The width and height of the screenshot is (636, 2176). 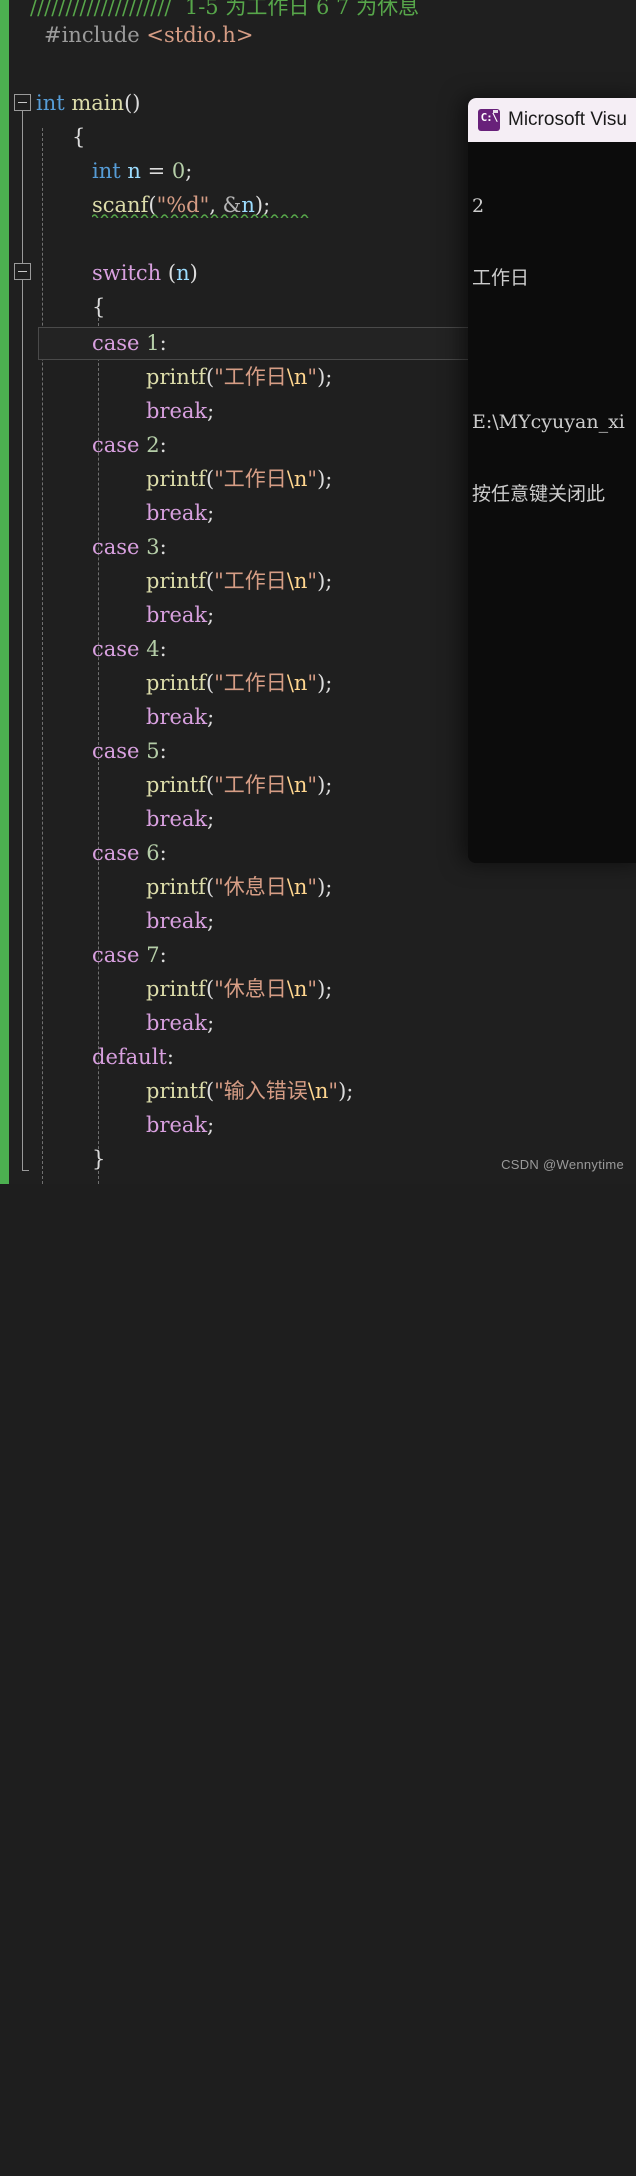 I want to click on console-icon-glyph: C:\, so click(x=489, y=117).